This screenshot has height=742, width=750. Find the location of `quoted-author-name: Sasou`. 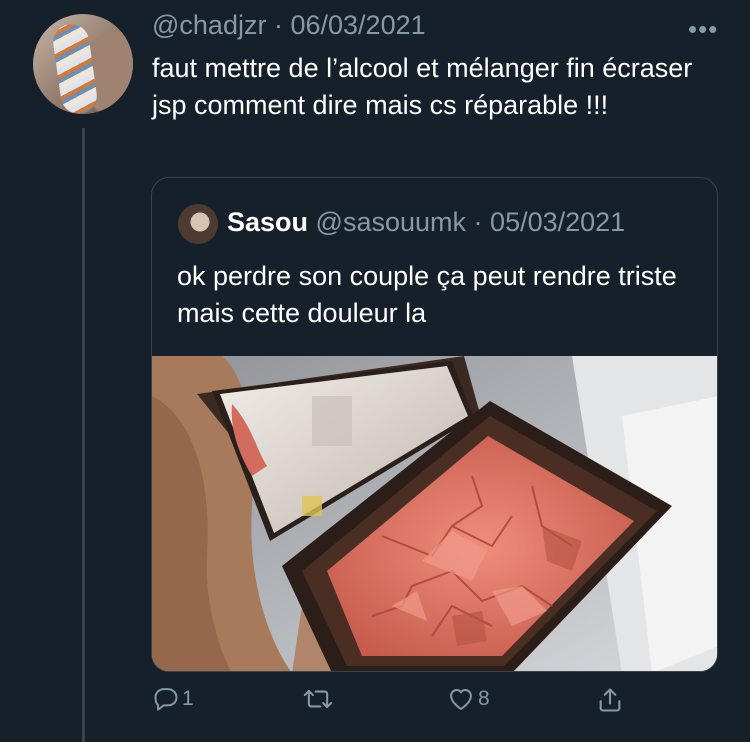

quoted-author-name: Sasou is located at coordinates (268, 222).